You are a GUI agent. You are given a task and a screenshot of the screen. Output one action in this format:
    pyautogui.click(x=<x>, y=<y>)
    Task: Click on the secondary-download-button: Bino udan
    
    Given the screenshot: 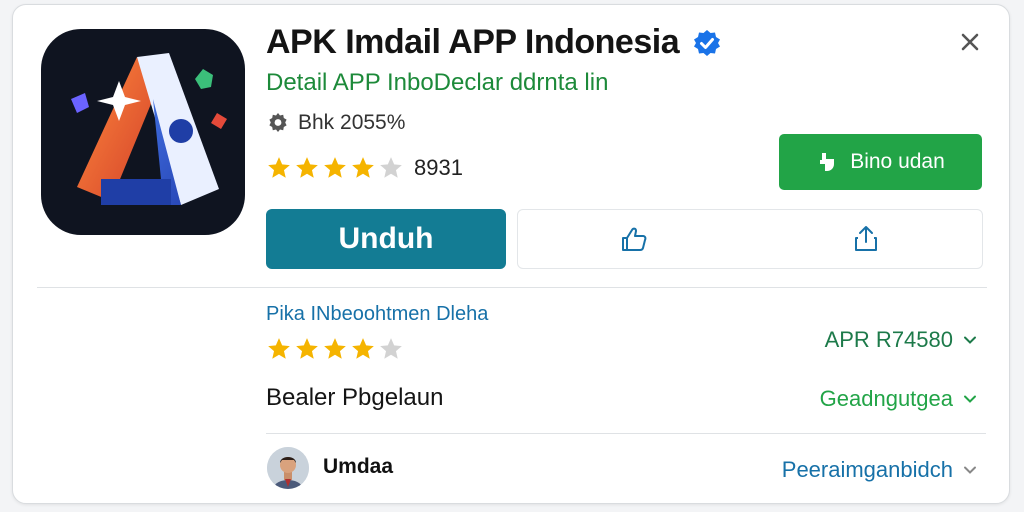 What is the action you would take?
    pyautogui.click(x=880, y=162)
    